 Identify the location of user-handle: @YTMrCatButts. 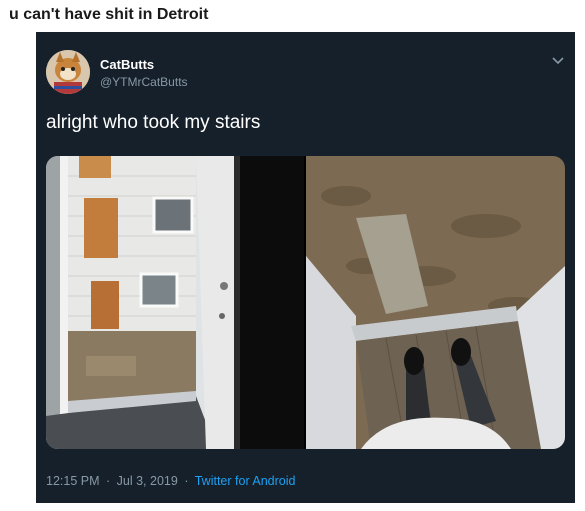
(144, 82).